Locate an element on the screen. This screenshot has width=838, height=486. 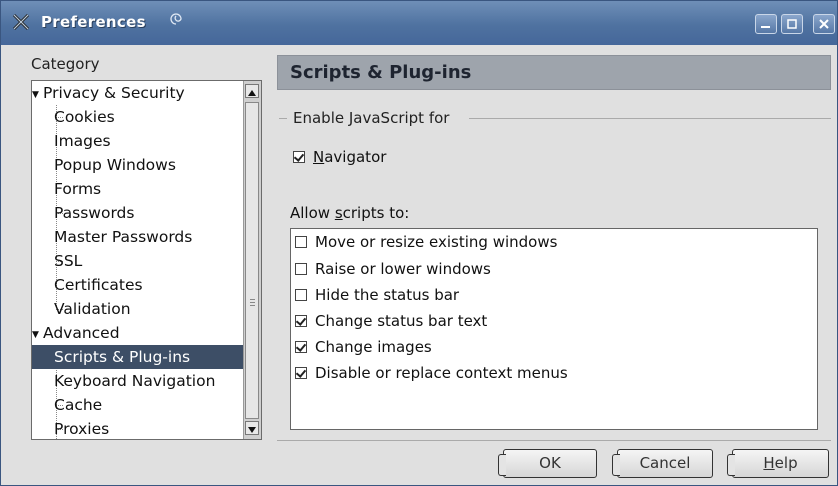
script-option-hide-status-bar: Hide the status bar is located at coordinates (377, 295).